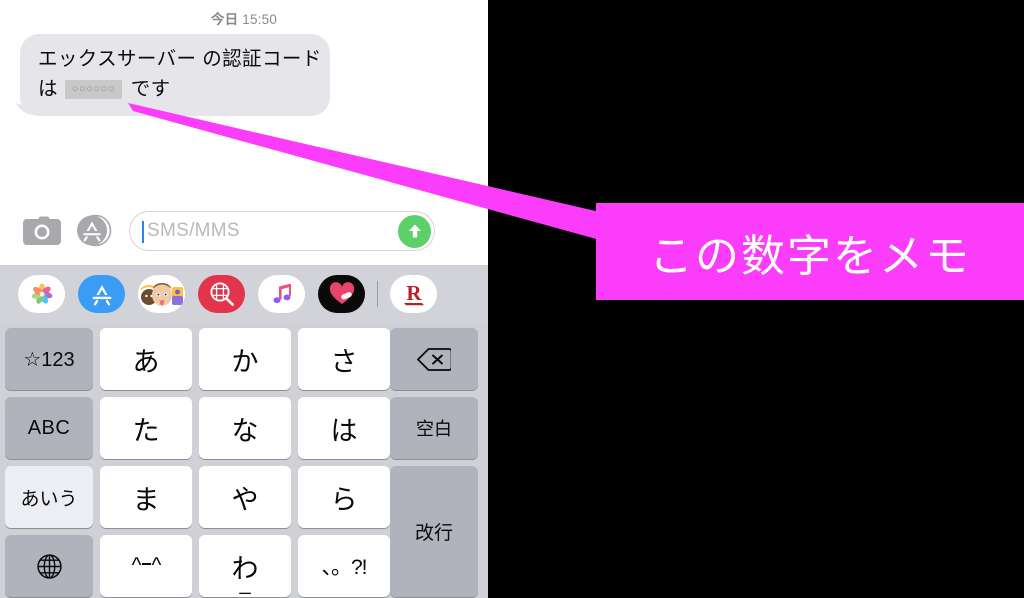 Image resolution: width=1024 pixels, height=598 pixels. I want to click on key-ya: や, so click(245, 497).